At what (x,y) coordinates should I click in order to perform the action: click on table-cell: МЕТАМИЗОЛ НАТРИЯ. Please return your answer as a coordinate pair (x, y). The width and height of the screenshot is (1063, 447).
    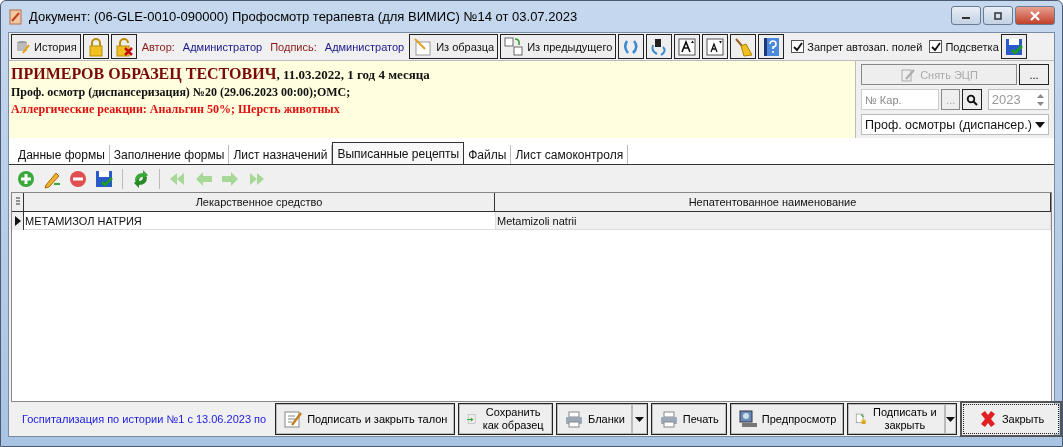
    Looking at the image, I should click on (260, 221).